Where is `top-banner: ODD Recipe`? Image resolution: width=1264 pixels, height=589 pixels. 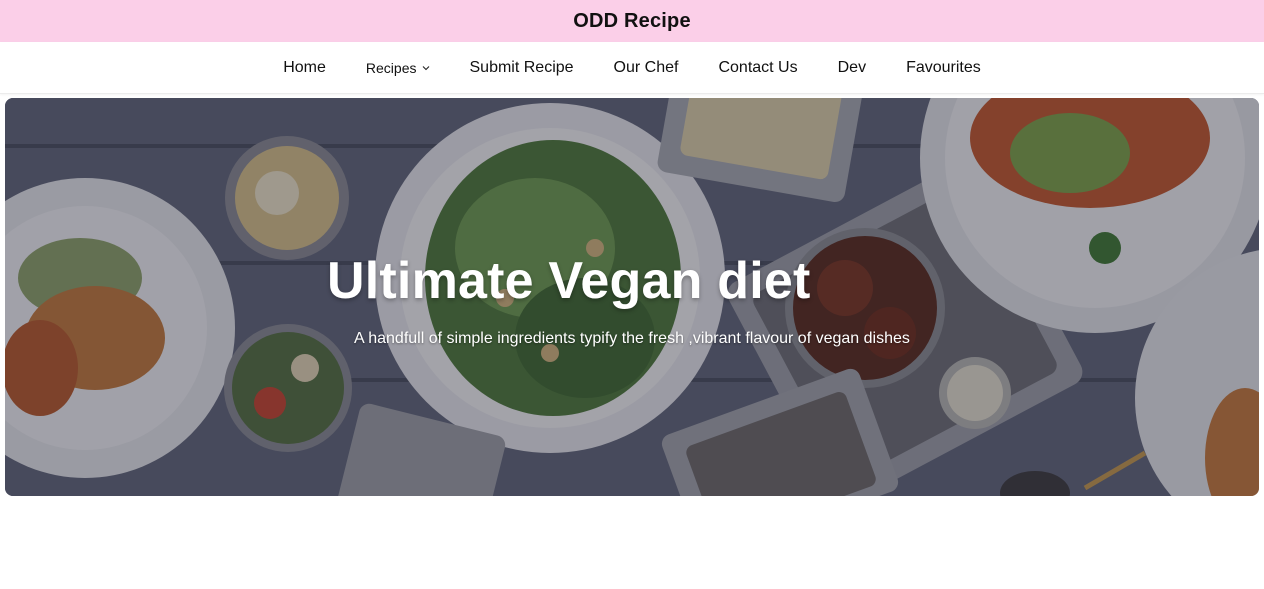 top-banner: ODD Recipe is located at coordinates (632, 21).